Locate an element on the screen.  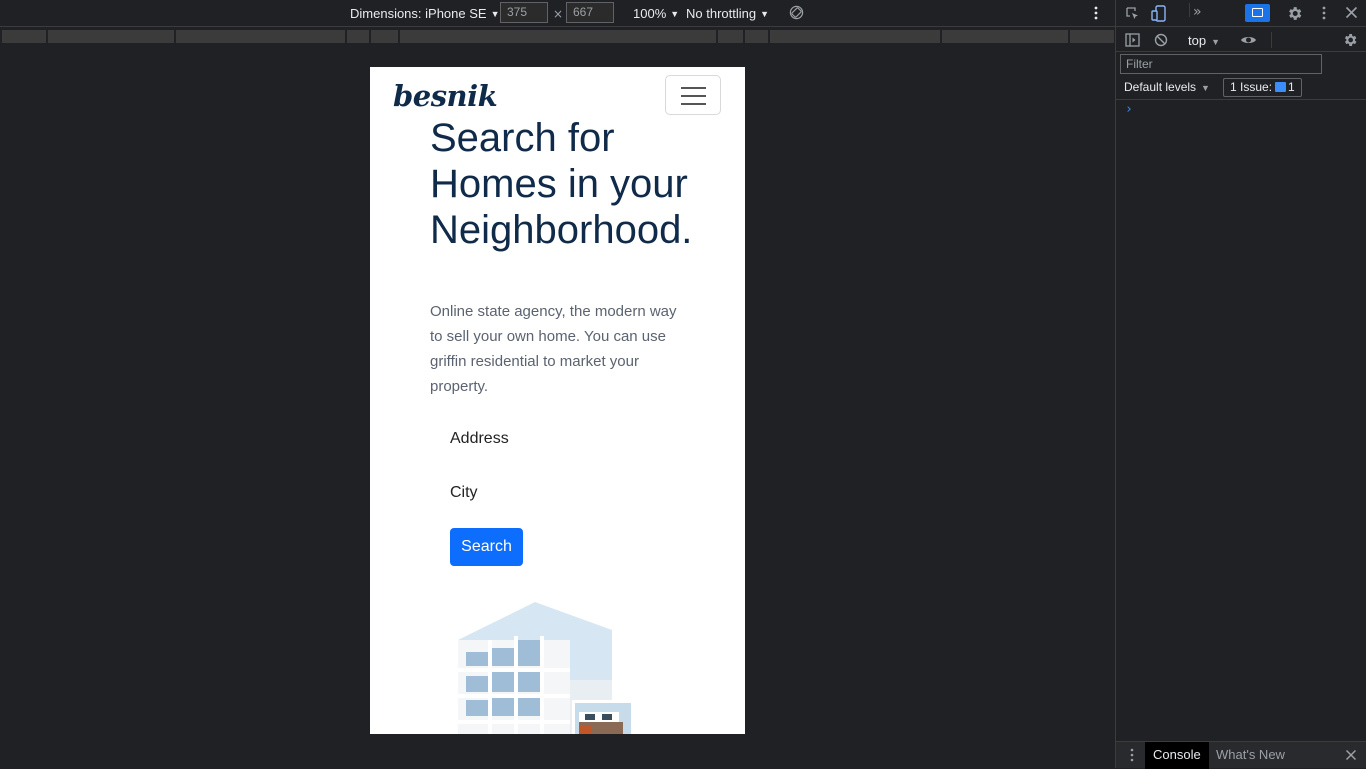
clear-console-icon is located at coordinates (1161, 40).